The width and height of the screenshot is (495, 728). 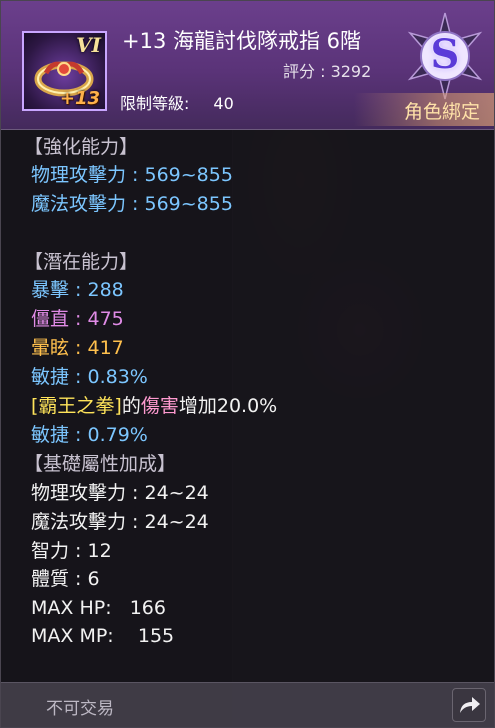 What do you see at coordinates (64, 71) in the screenshot?
I see `ring-item-icon: VI +13` at bounding box center [64, 71].